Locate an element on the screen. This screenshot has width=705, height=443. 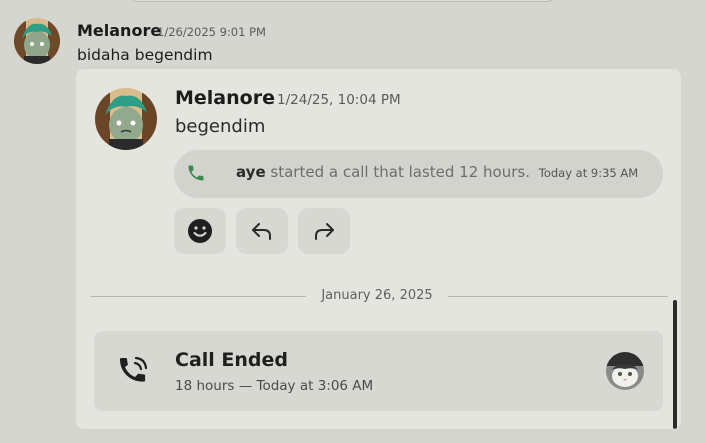
call-ended-title: Call Ended is located at coordinates (231, 360).